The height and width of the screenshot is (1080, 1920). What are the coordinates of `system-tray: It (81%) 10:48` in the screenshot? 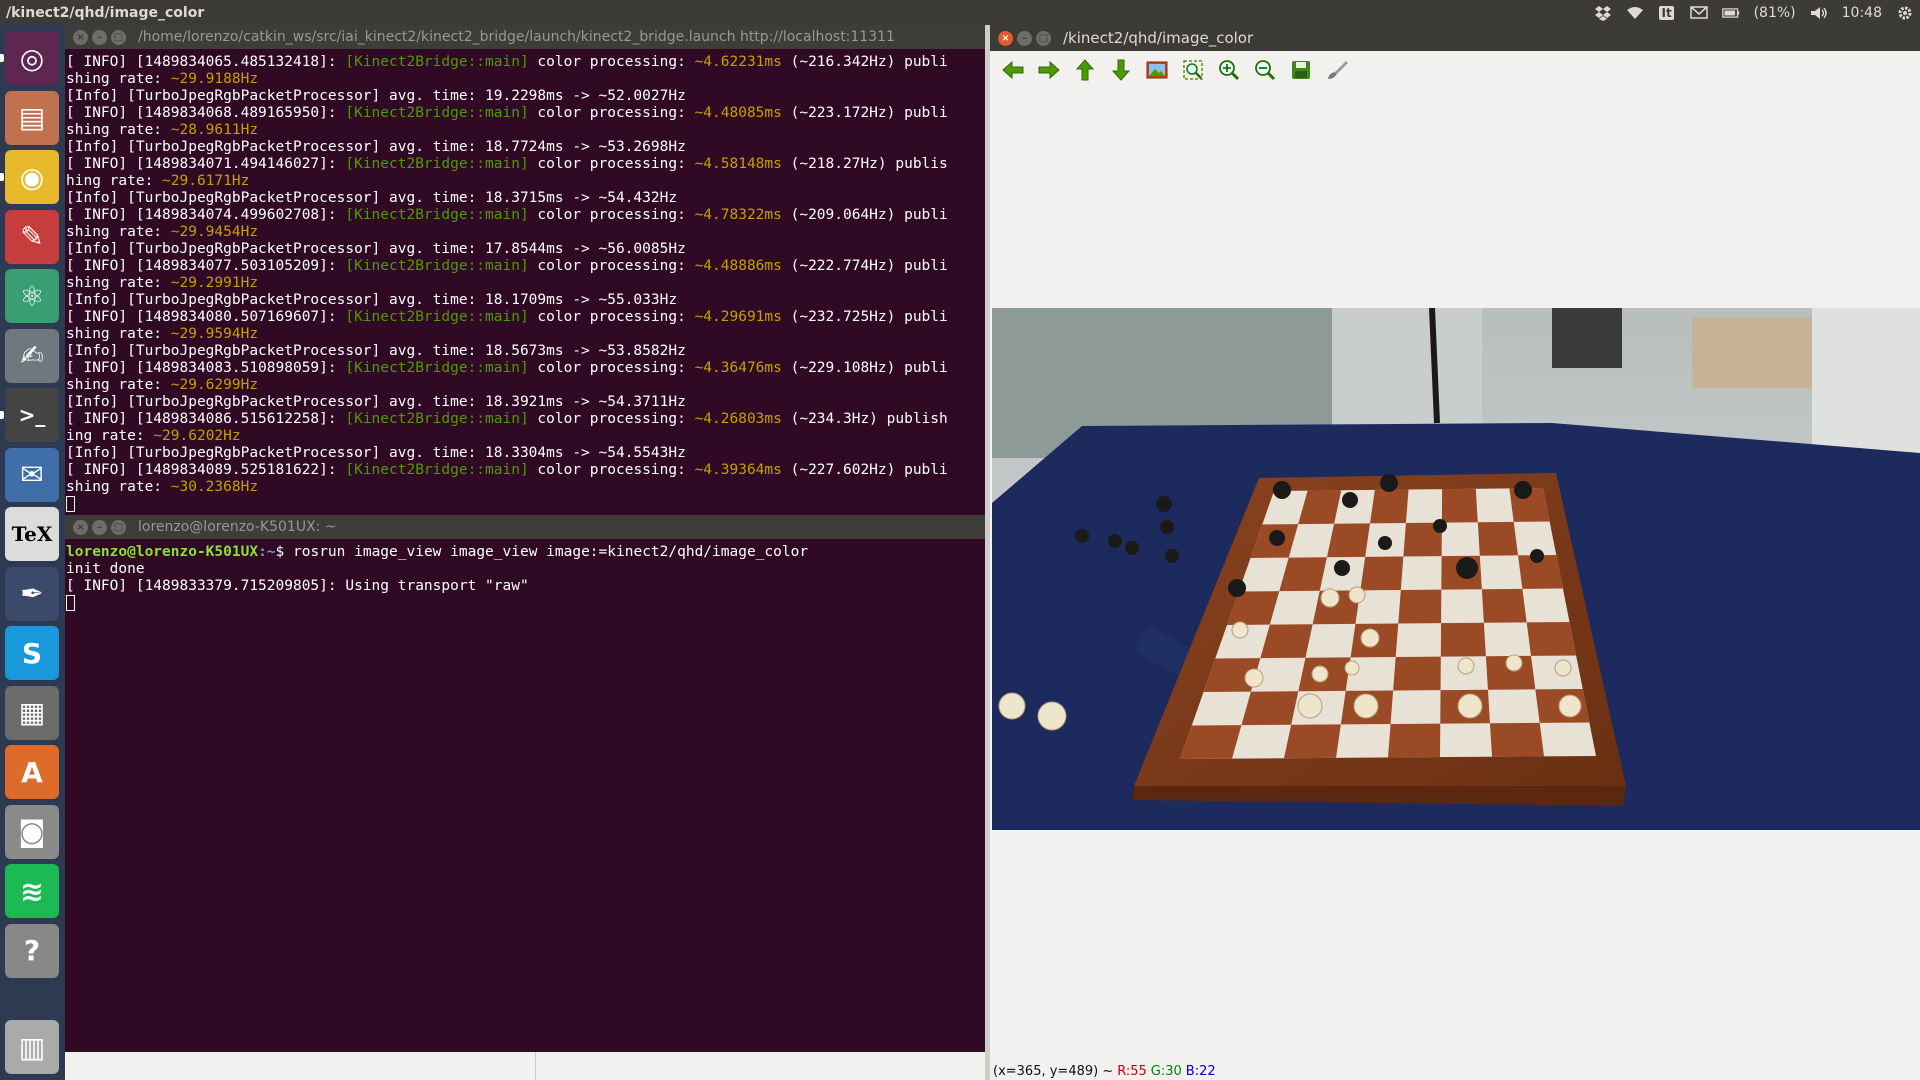 It's located at (1754, 12).